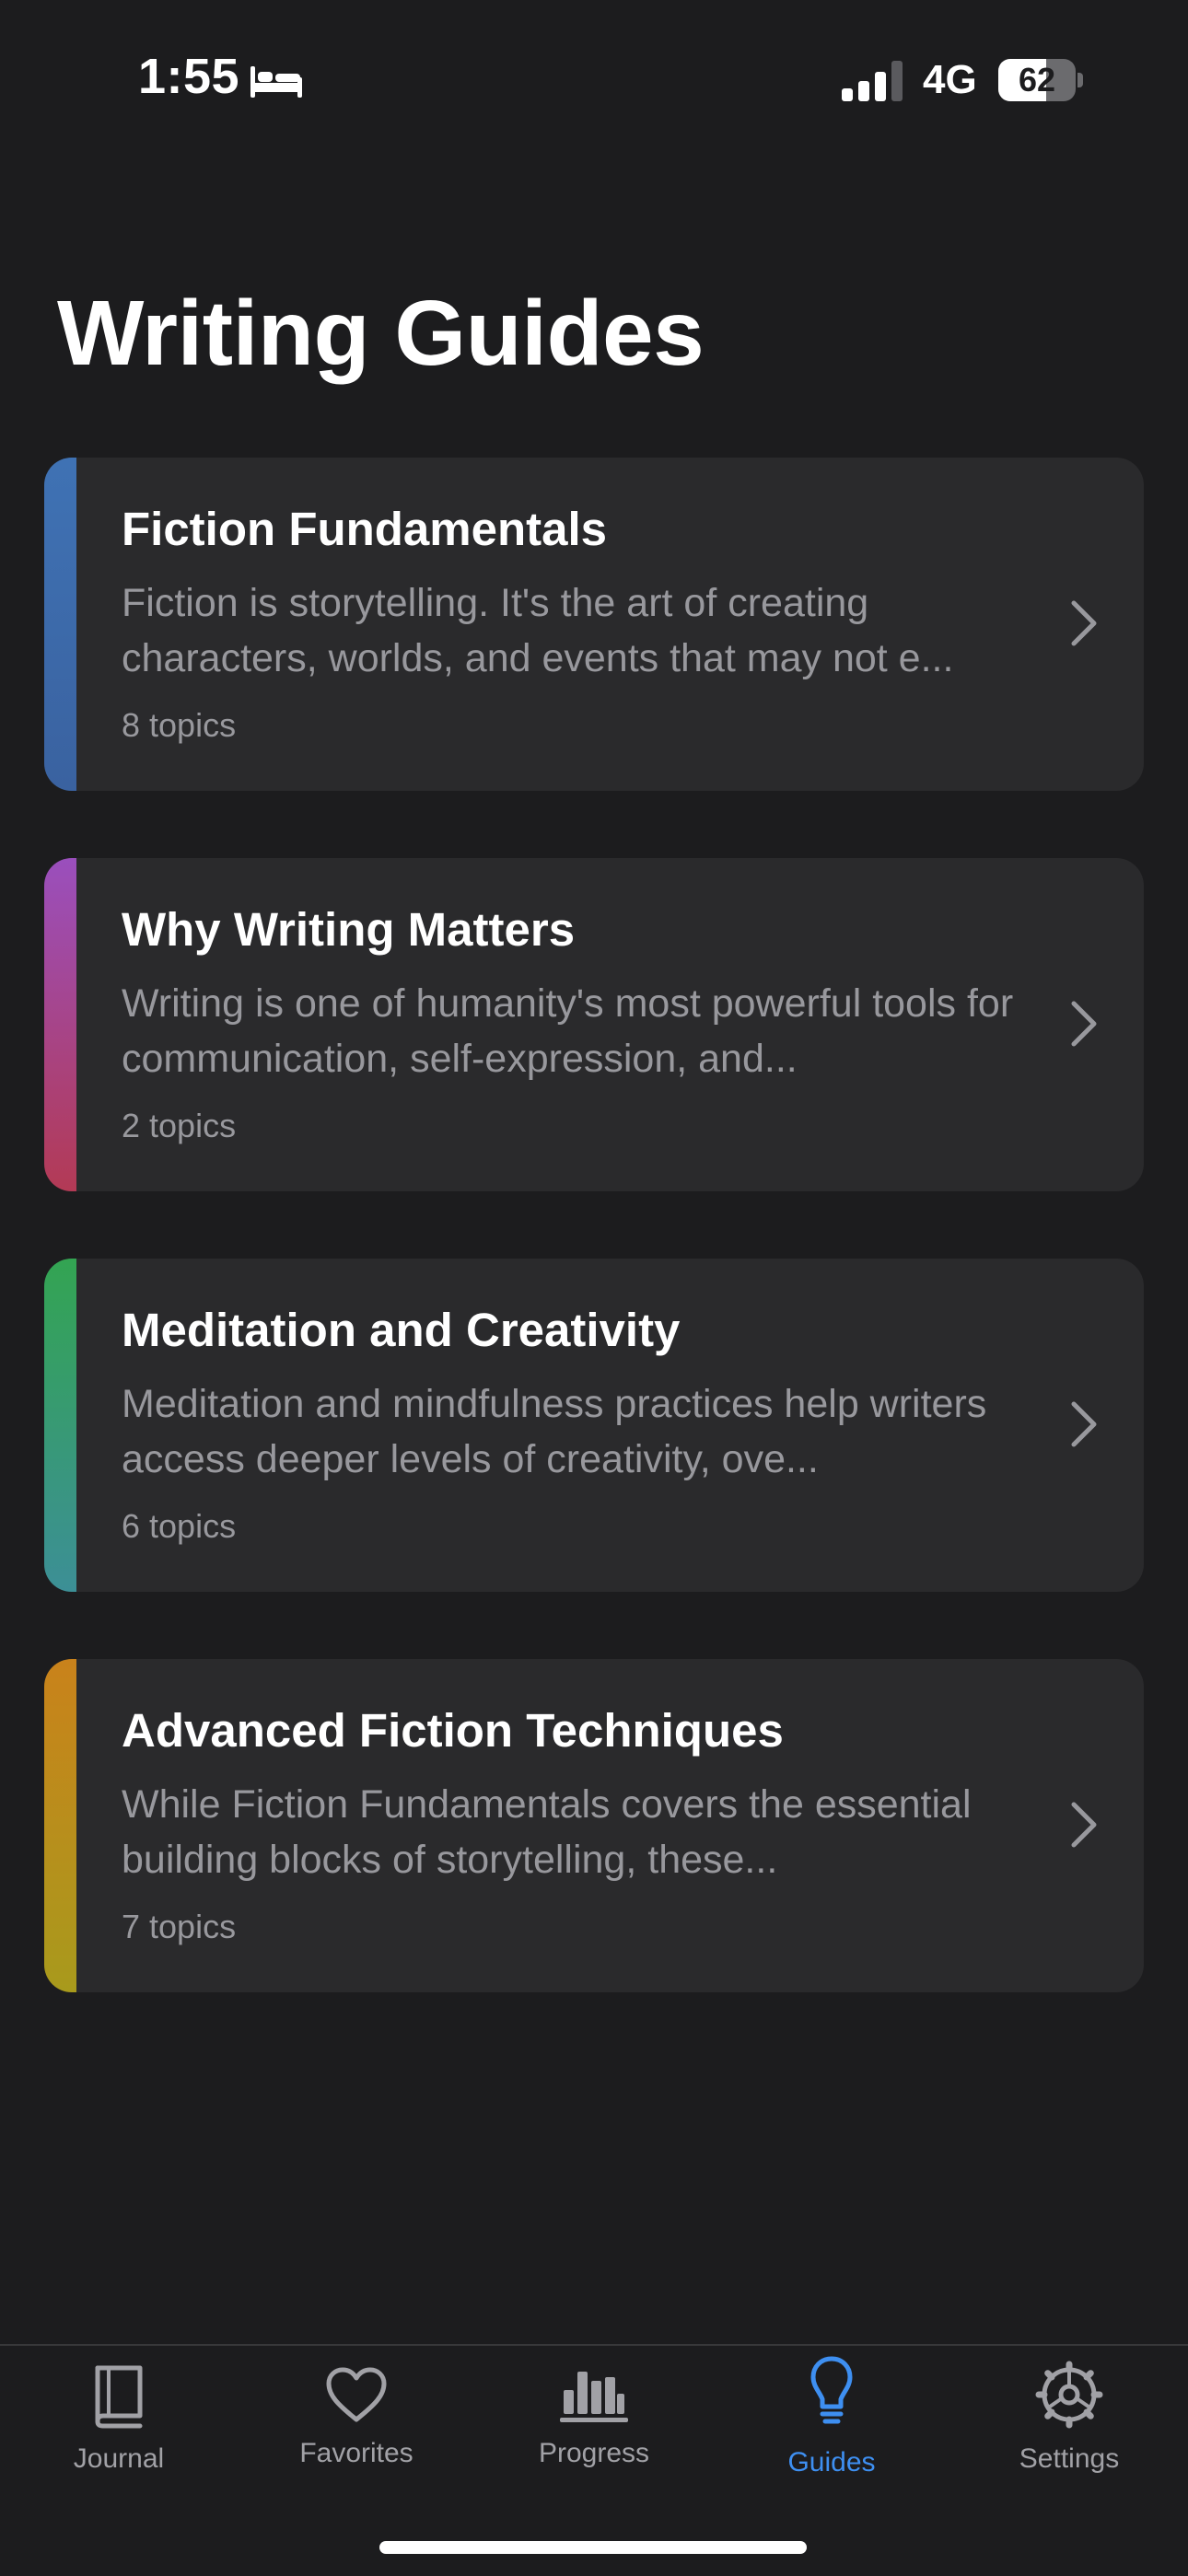  Describe the element at coordinates (594, 80) in the screenshot. I see `status-bar: 1:55 4G 62` at that location.